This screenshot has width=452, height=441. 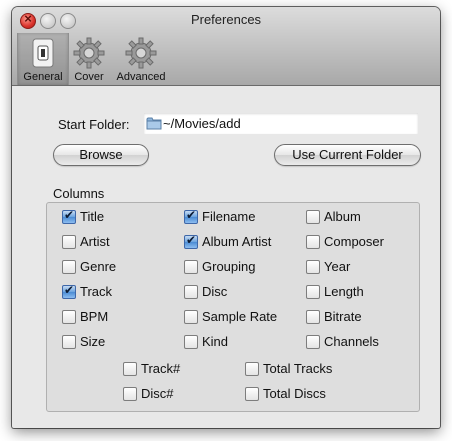 I want to click on use-current-folder-button: Use Current Folder, so click(x=347, y=155).